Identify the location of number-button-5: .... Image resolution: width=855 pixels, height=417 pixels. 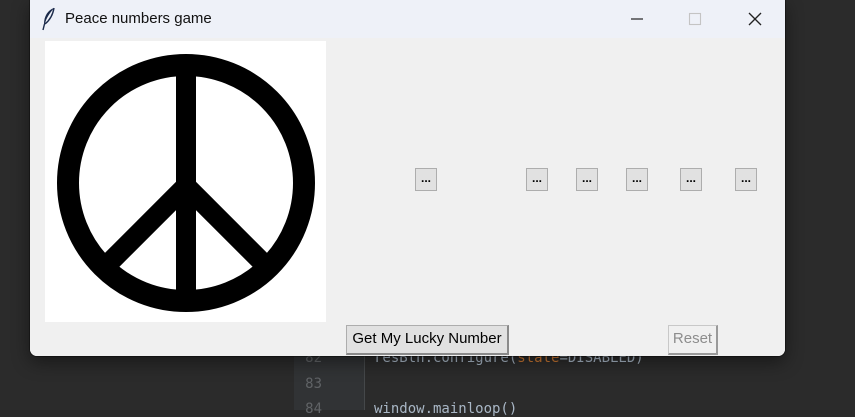
(691, 179).